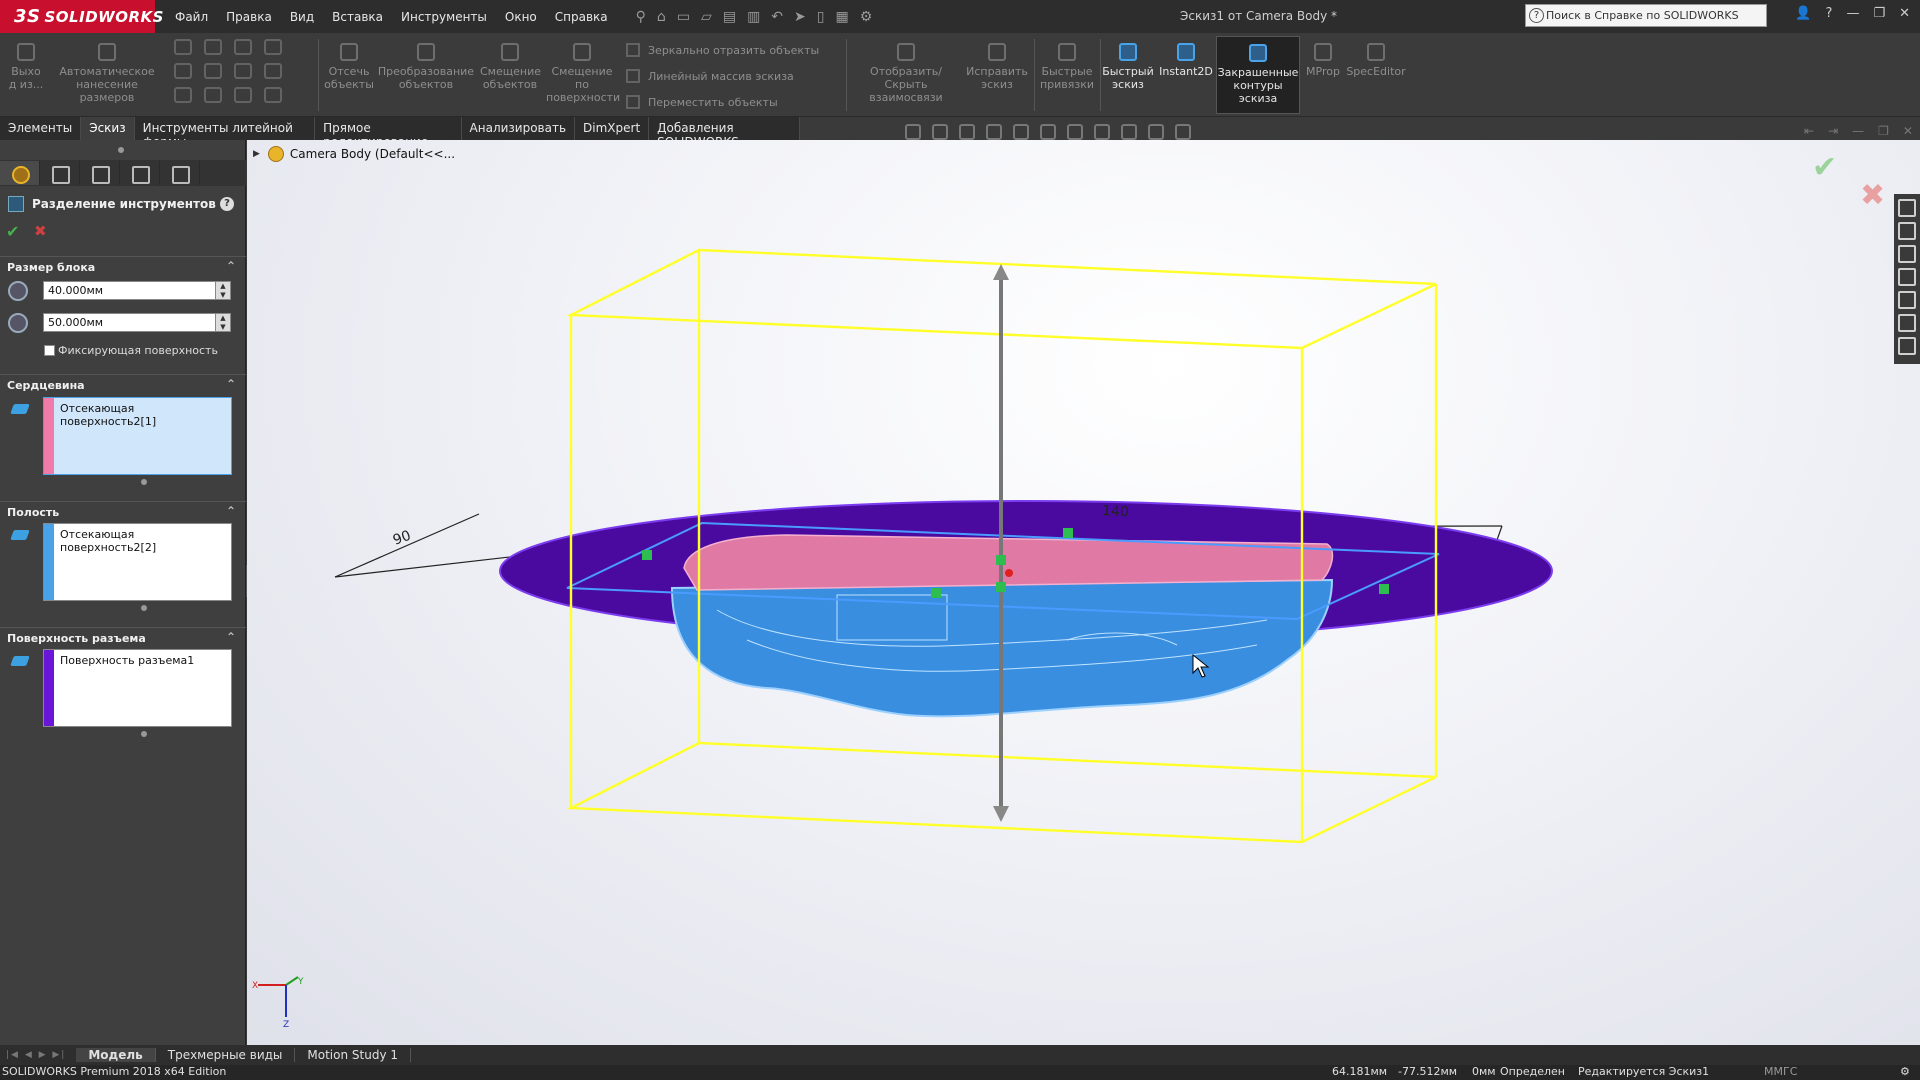 The image size is (1920, 1080). What do you see at coordinates (121, 150) in the screenshot?
I see `panel-grip` at bounding box center [121, 150].